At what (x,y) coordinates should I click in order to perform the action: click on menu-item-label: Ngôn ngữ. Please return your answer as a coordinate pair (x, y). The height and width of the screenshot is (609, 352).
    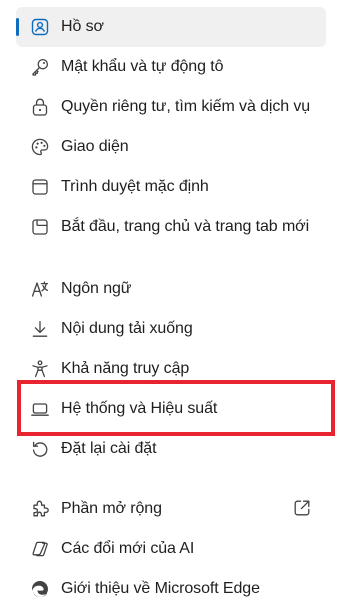
    Looking at the image, I should click on (96, 288).